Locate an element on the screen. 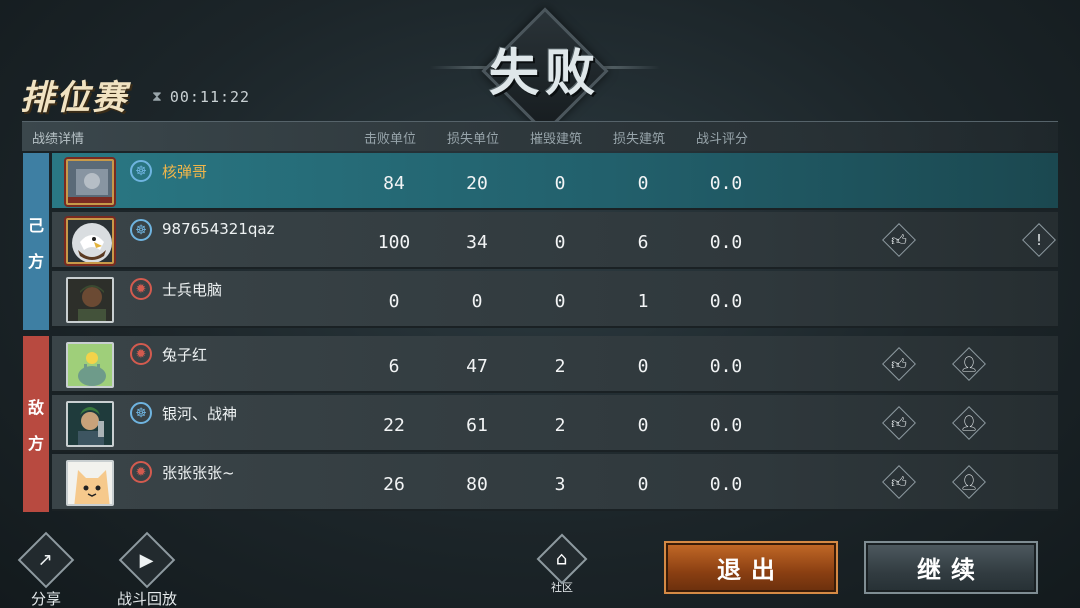 The image size is (1080, 608). share-button: ↗ 分享 is located at coordinates (46, 569).